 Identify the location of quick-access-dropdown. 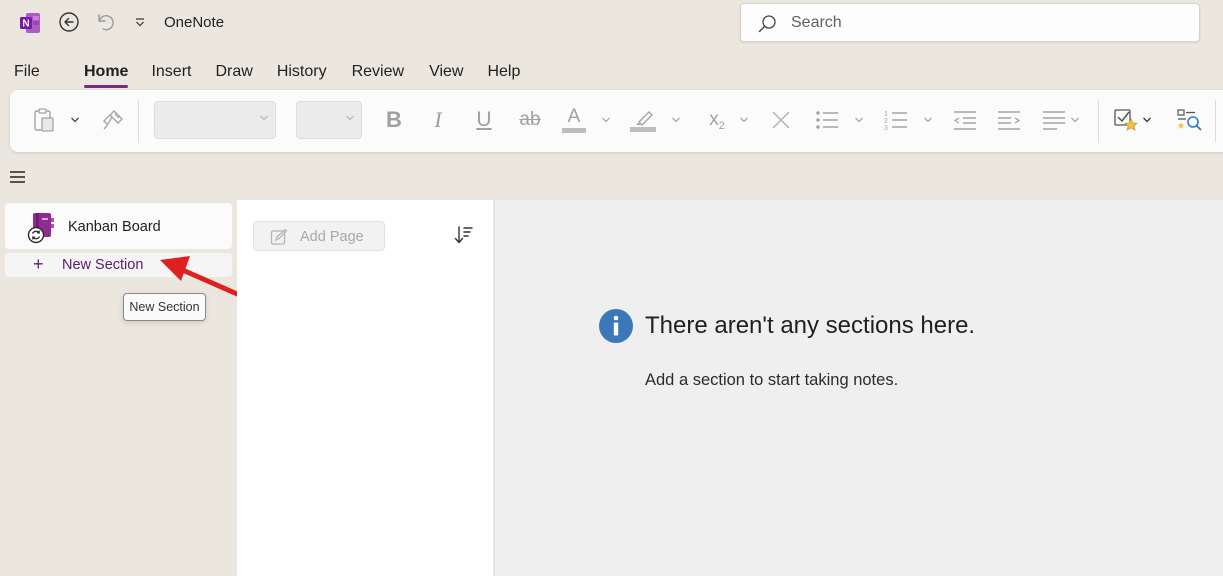
(140, 22).